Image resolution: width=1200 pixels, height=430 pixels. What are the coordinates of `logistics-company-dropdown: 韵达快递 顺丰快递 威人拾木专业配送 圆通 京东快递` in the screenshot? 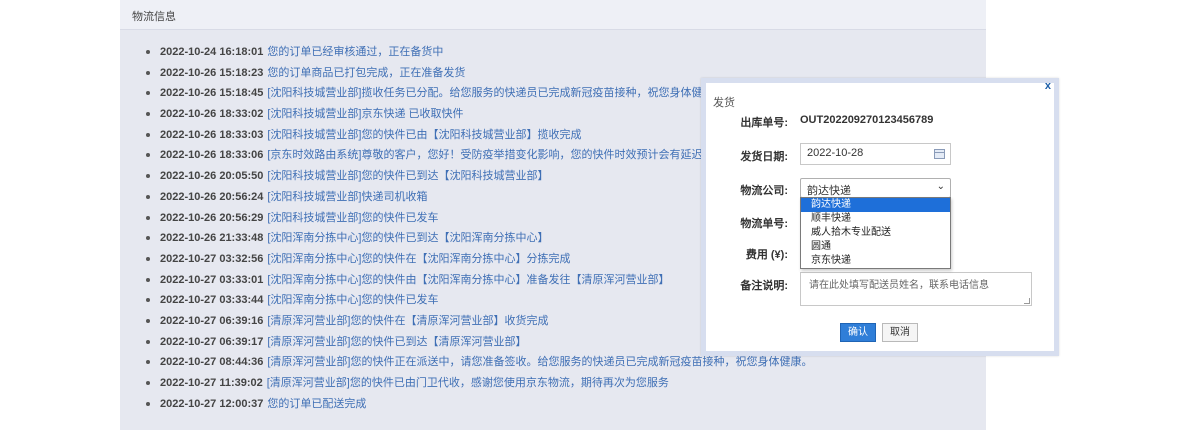 It's located at (875, 233).